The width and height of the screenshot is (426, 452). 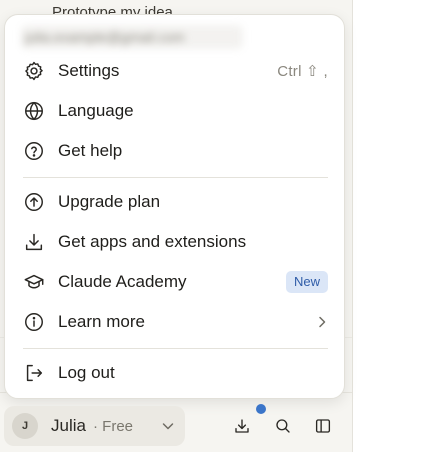 I want to click on menu-item-language: Language, so click(x=175, y=111).